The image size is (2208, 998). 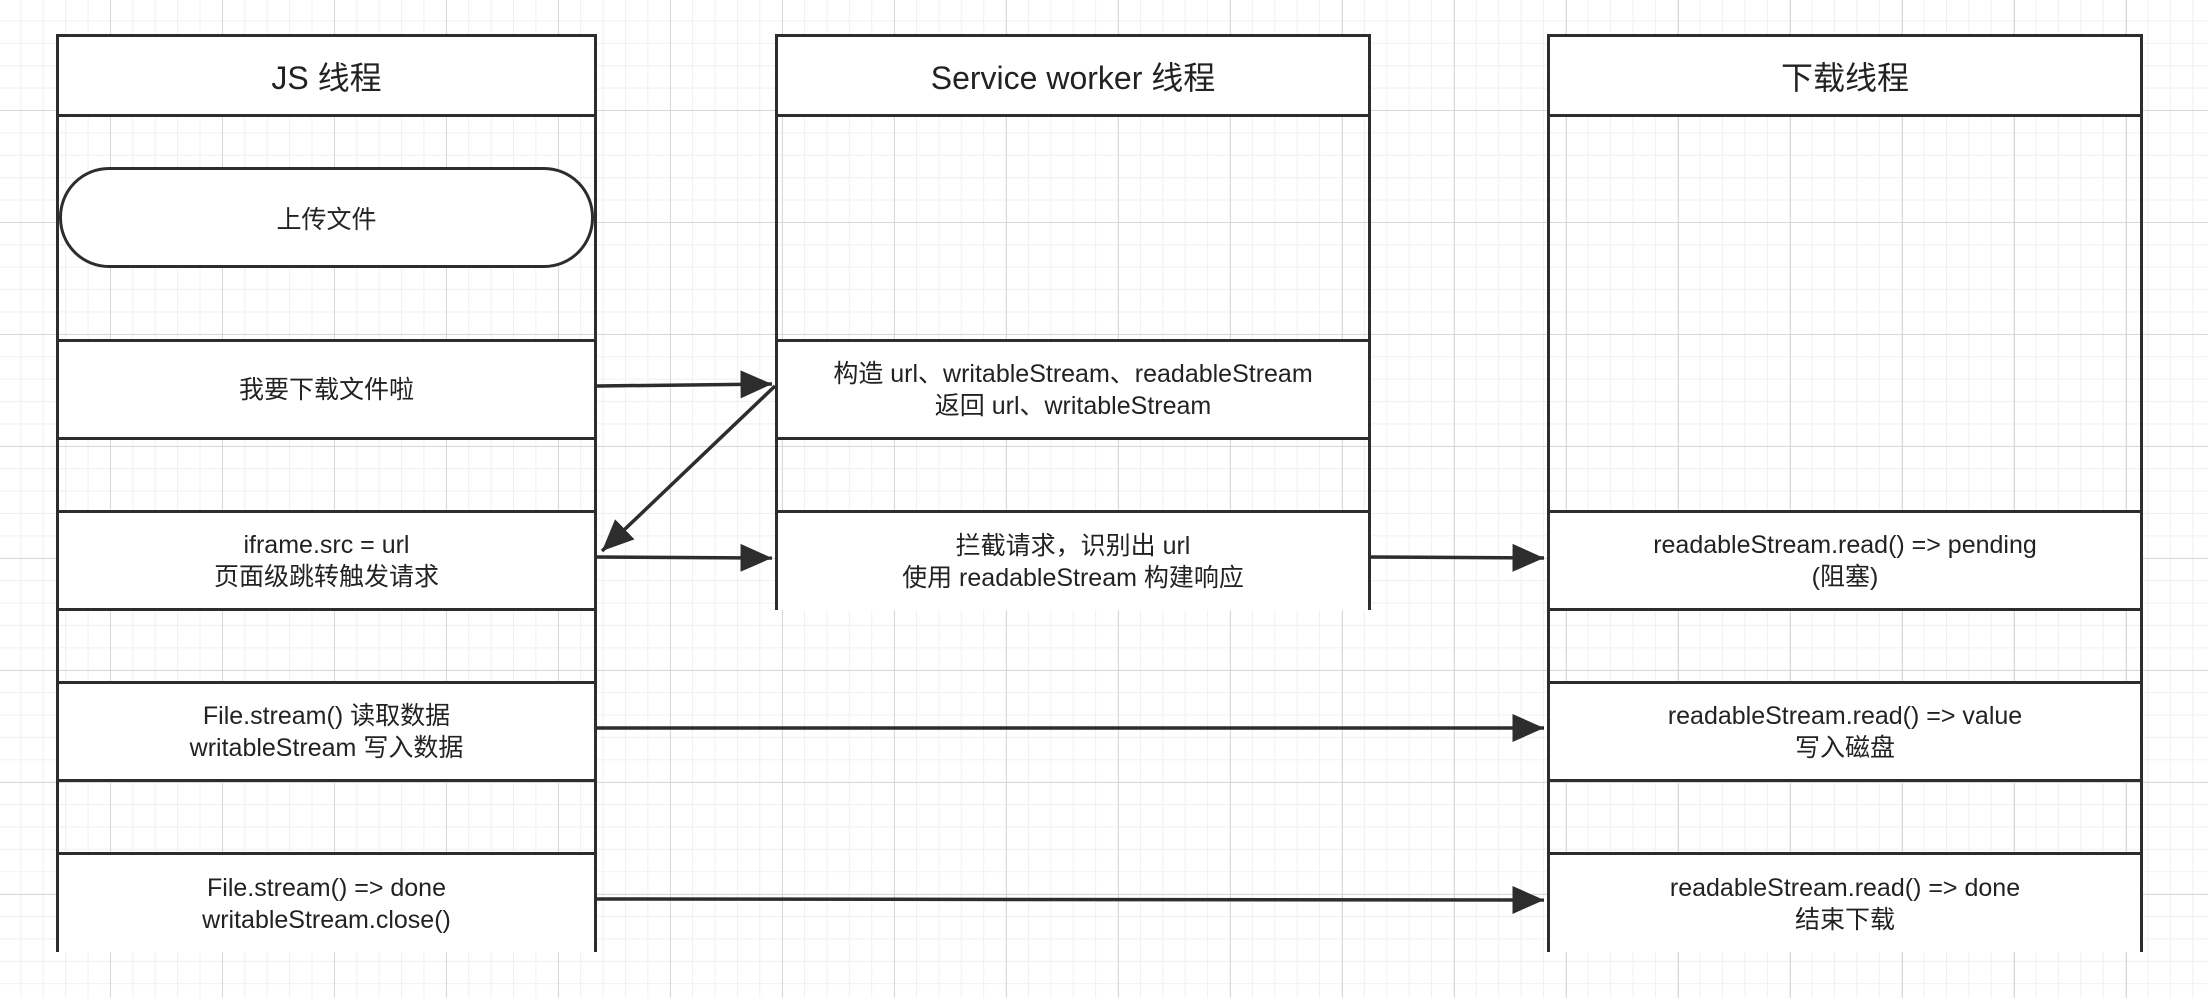 What do you see at coordinates (326, 576) in the screenshot?
I see `js-step-iframe-line2: 页面级跳转触发请求` at bounding box center [326, 576].